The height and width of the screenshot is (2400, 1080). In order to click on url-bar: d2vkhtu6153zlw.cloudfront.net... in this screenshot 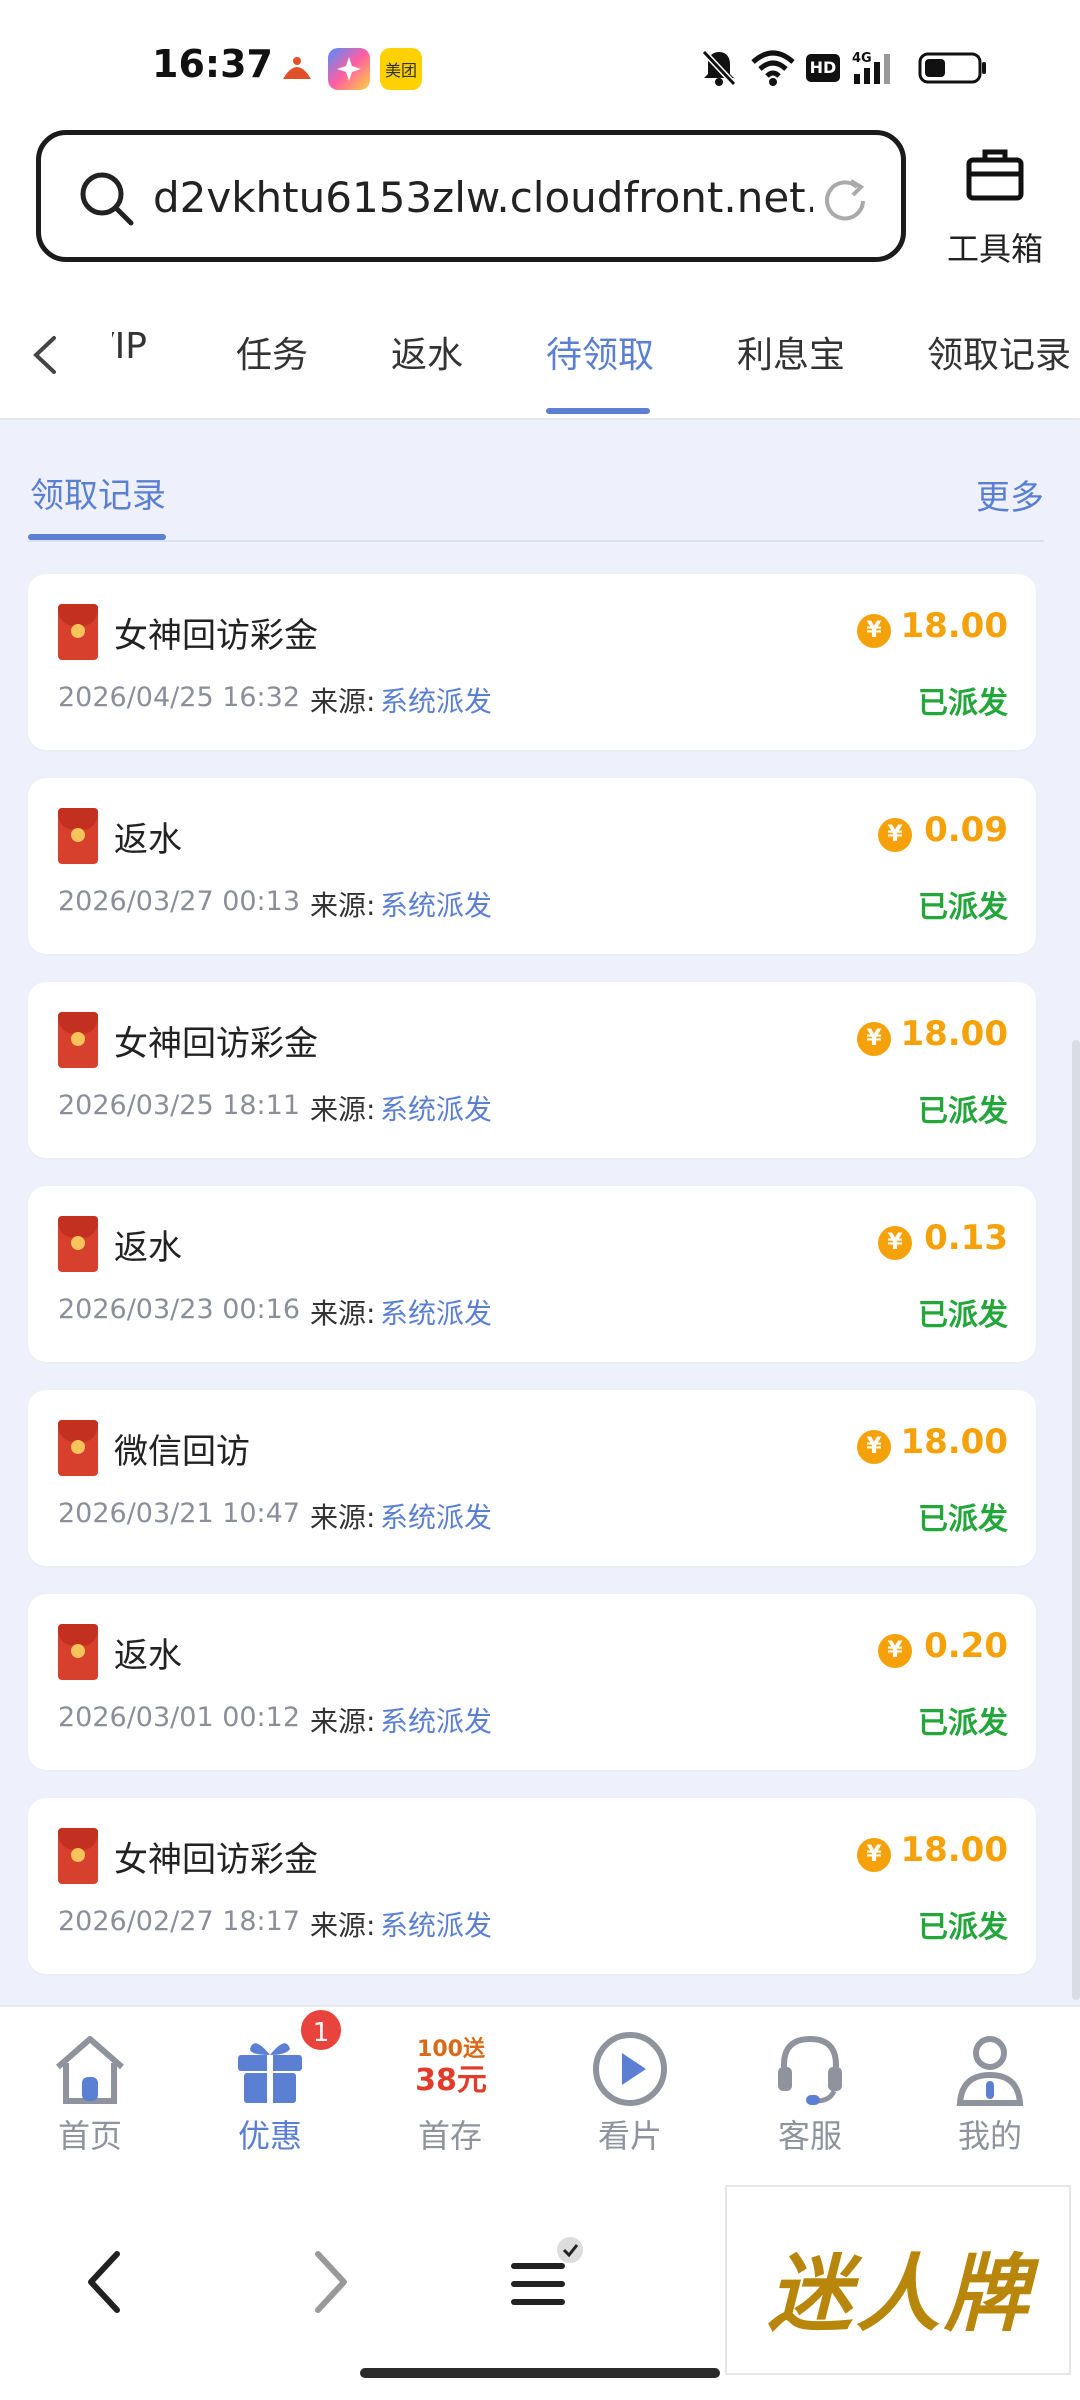, I will do `click(471, 196)`.